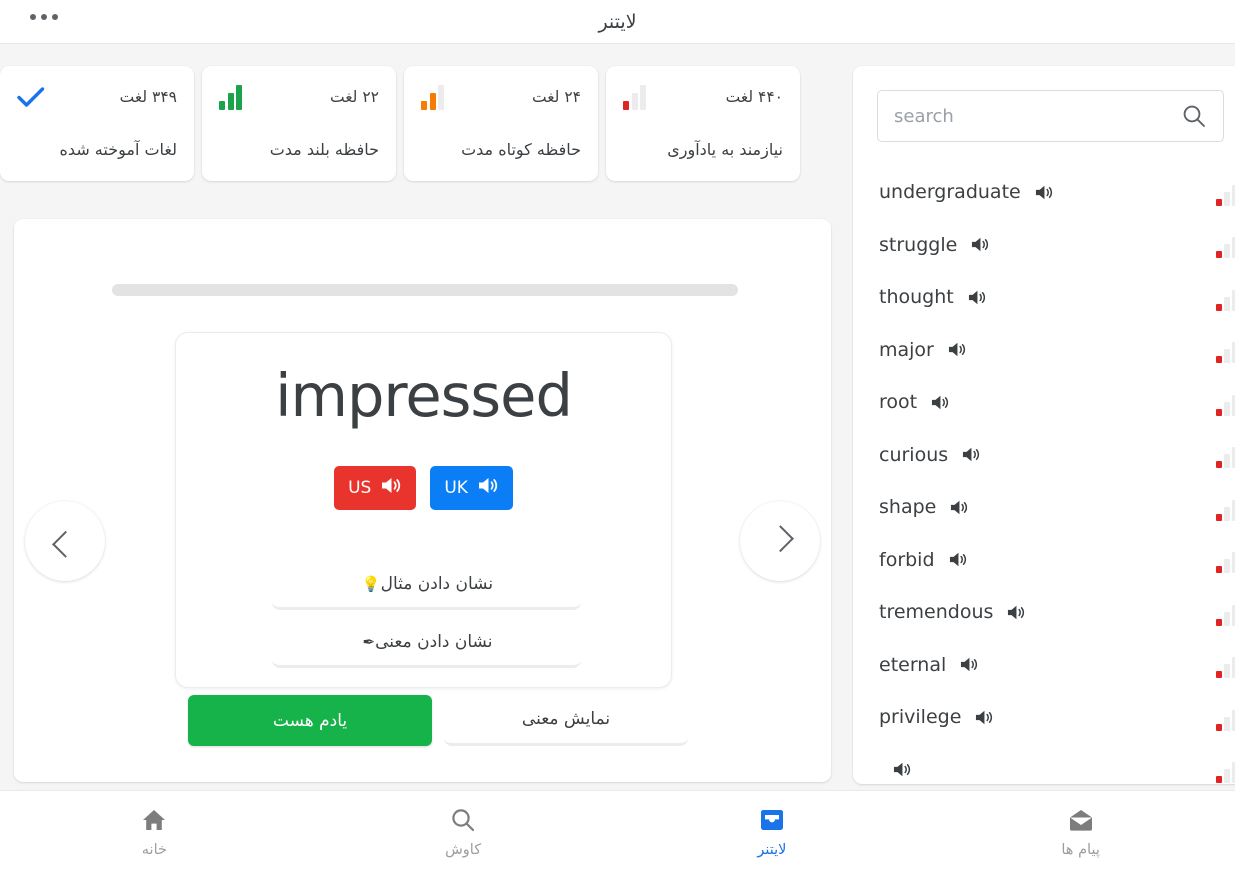 The height and width of the screenshot is (874, 1235). I want to click on stat-count: ۲۲ لغت, so click(354, 97).